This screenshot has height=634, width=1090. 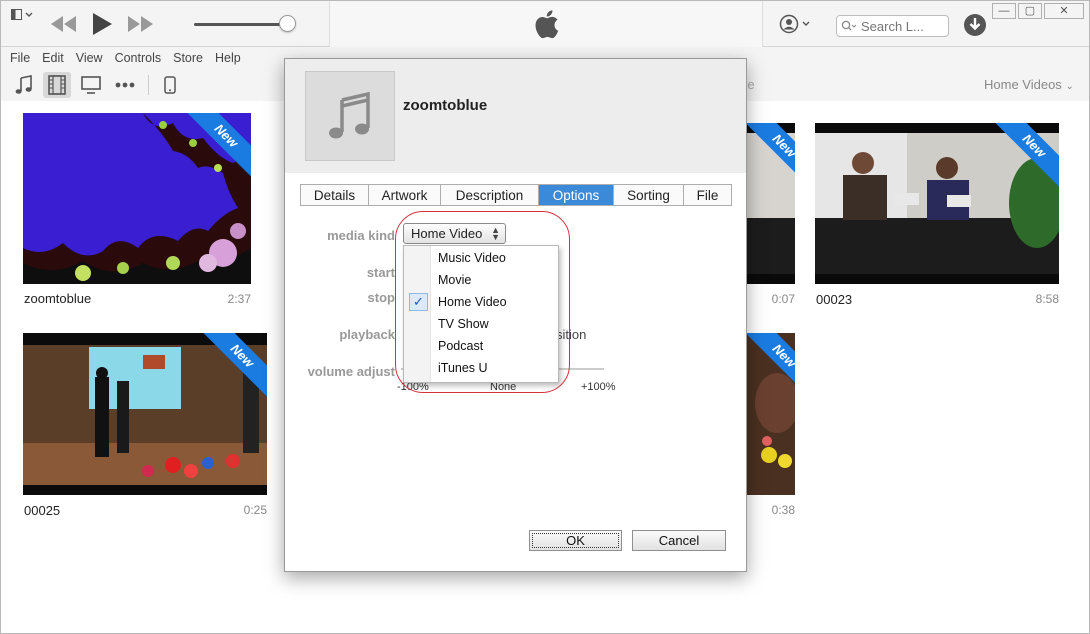 What do you see at coordinates (418, 302) in the screenshot?
I see `checkmark-icon: ✓` at bounding box center [418, 302].